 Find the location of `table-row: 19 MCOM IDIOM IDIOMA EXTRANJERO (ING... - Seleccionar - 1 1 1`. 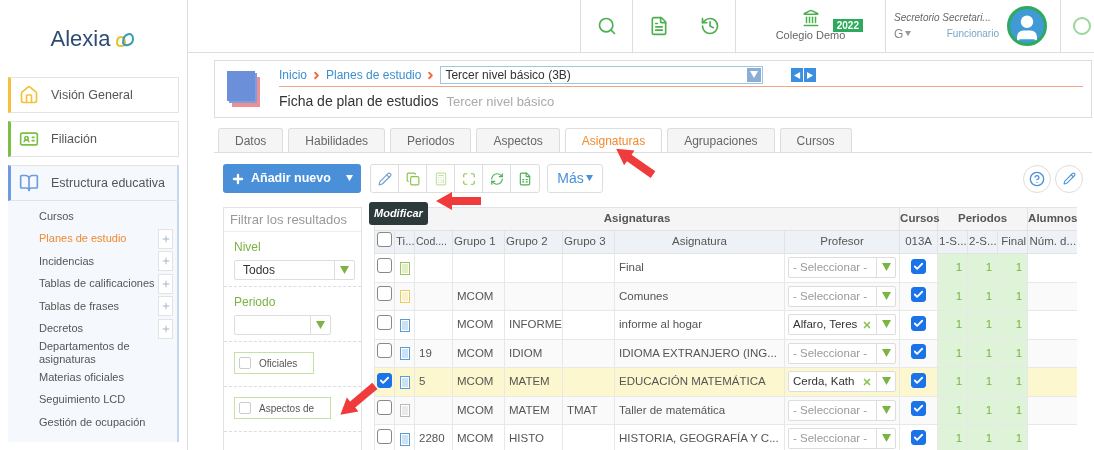

table-row: 19 MCOM IDIOM IDIOMA EXTRANJERO (ING... - Seleccionar - 1 1 1 is located at coordinates (725, 353).